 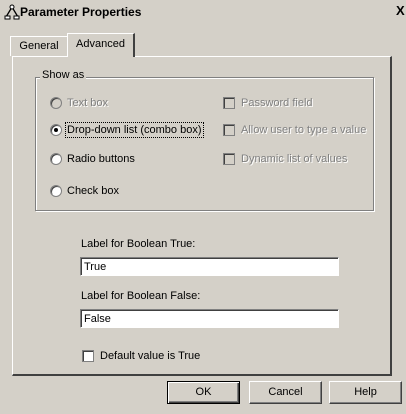 What do you see at coordinates (203, 392) in the screenshot?
I see `ok-button: OK` at bounding box center [203, 392].